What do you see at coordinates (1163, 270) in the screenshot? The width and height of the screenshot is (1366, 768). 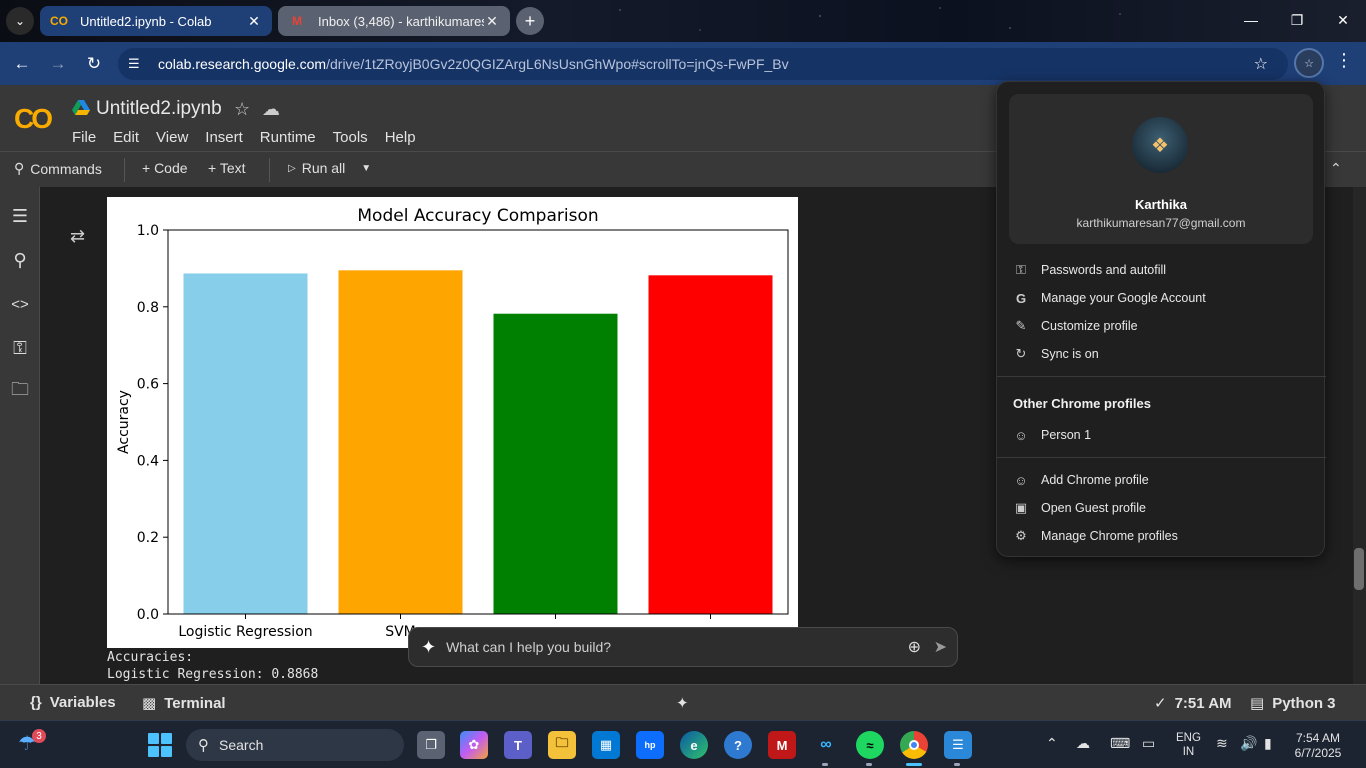 I see `menu-passwords-autofill: ⚿ Passwords and autofill` at bounding box center [1163, 270].